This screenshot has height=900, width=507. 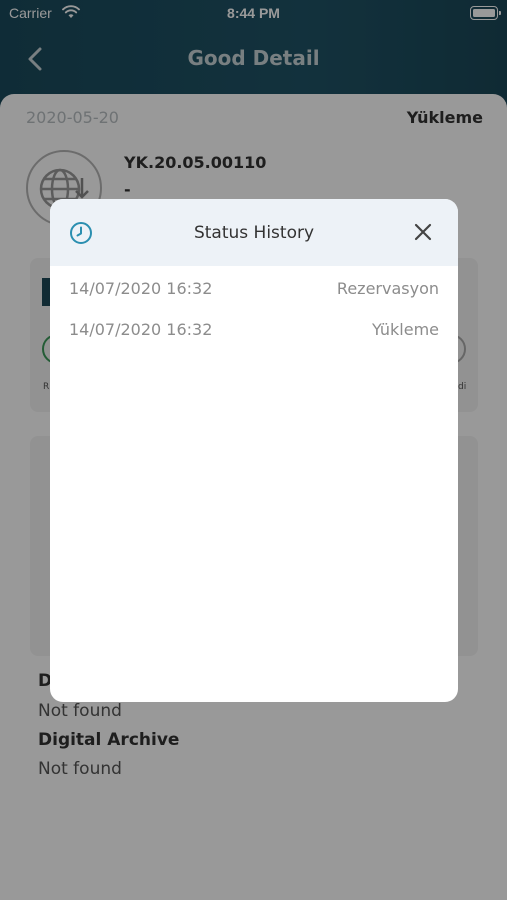 I want to click on modal-header: Status History, so click(x=254, y=232).